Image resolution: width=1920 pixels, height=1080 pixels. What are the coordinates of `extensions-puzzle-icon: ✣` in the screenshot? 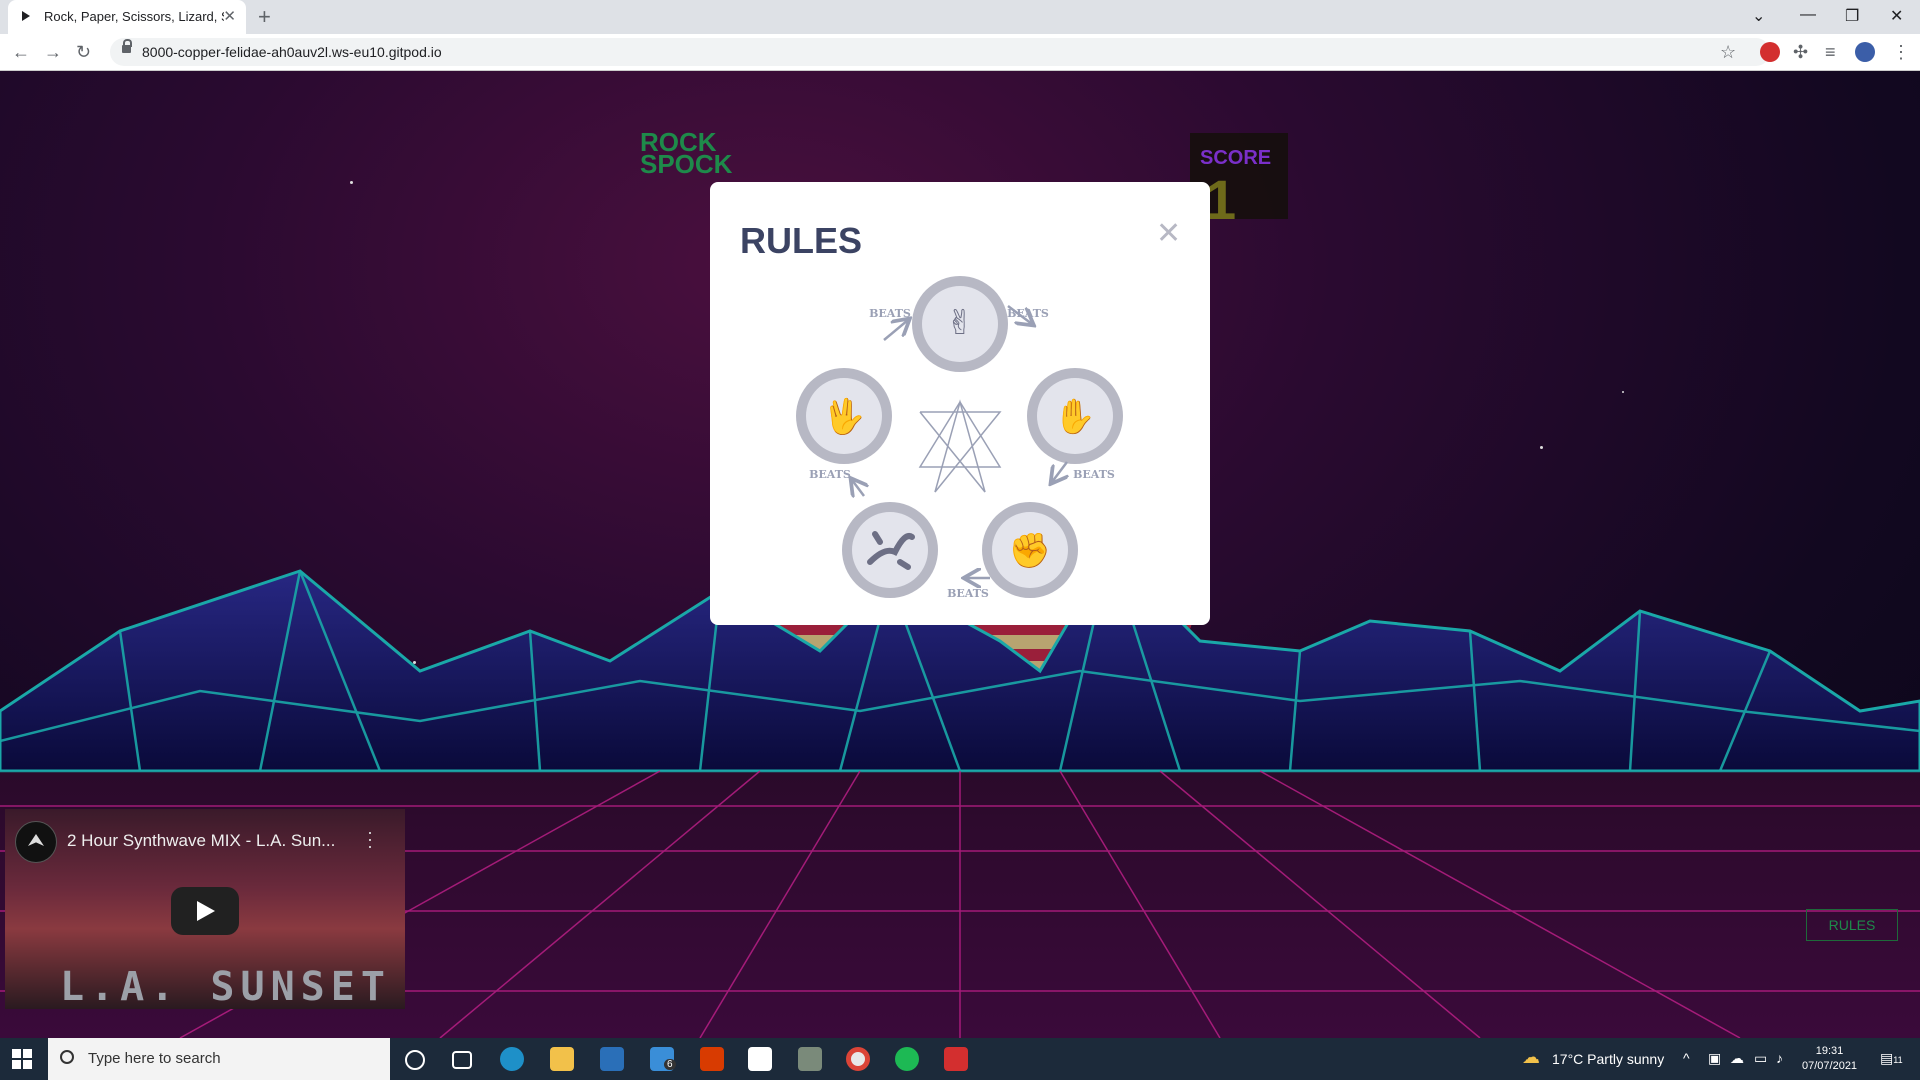 It's located at (1800, 52).